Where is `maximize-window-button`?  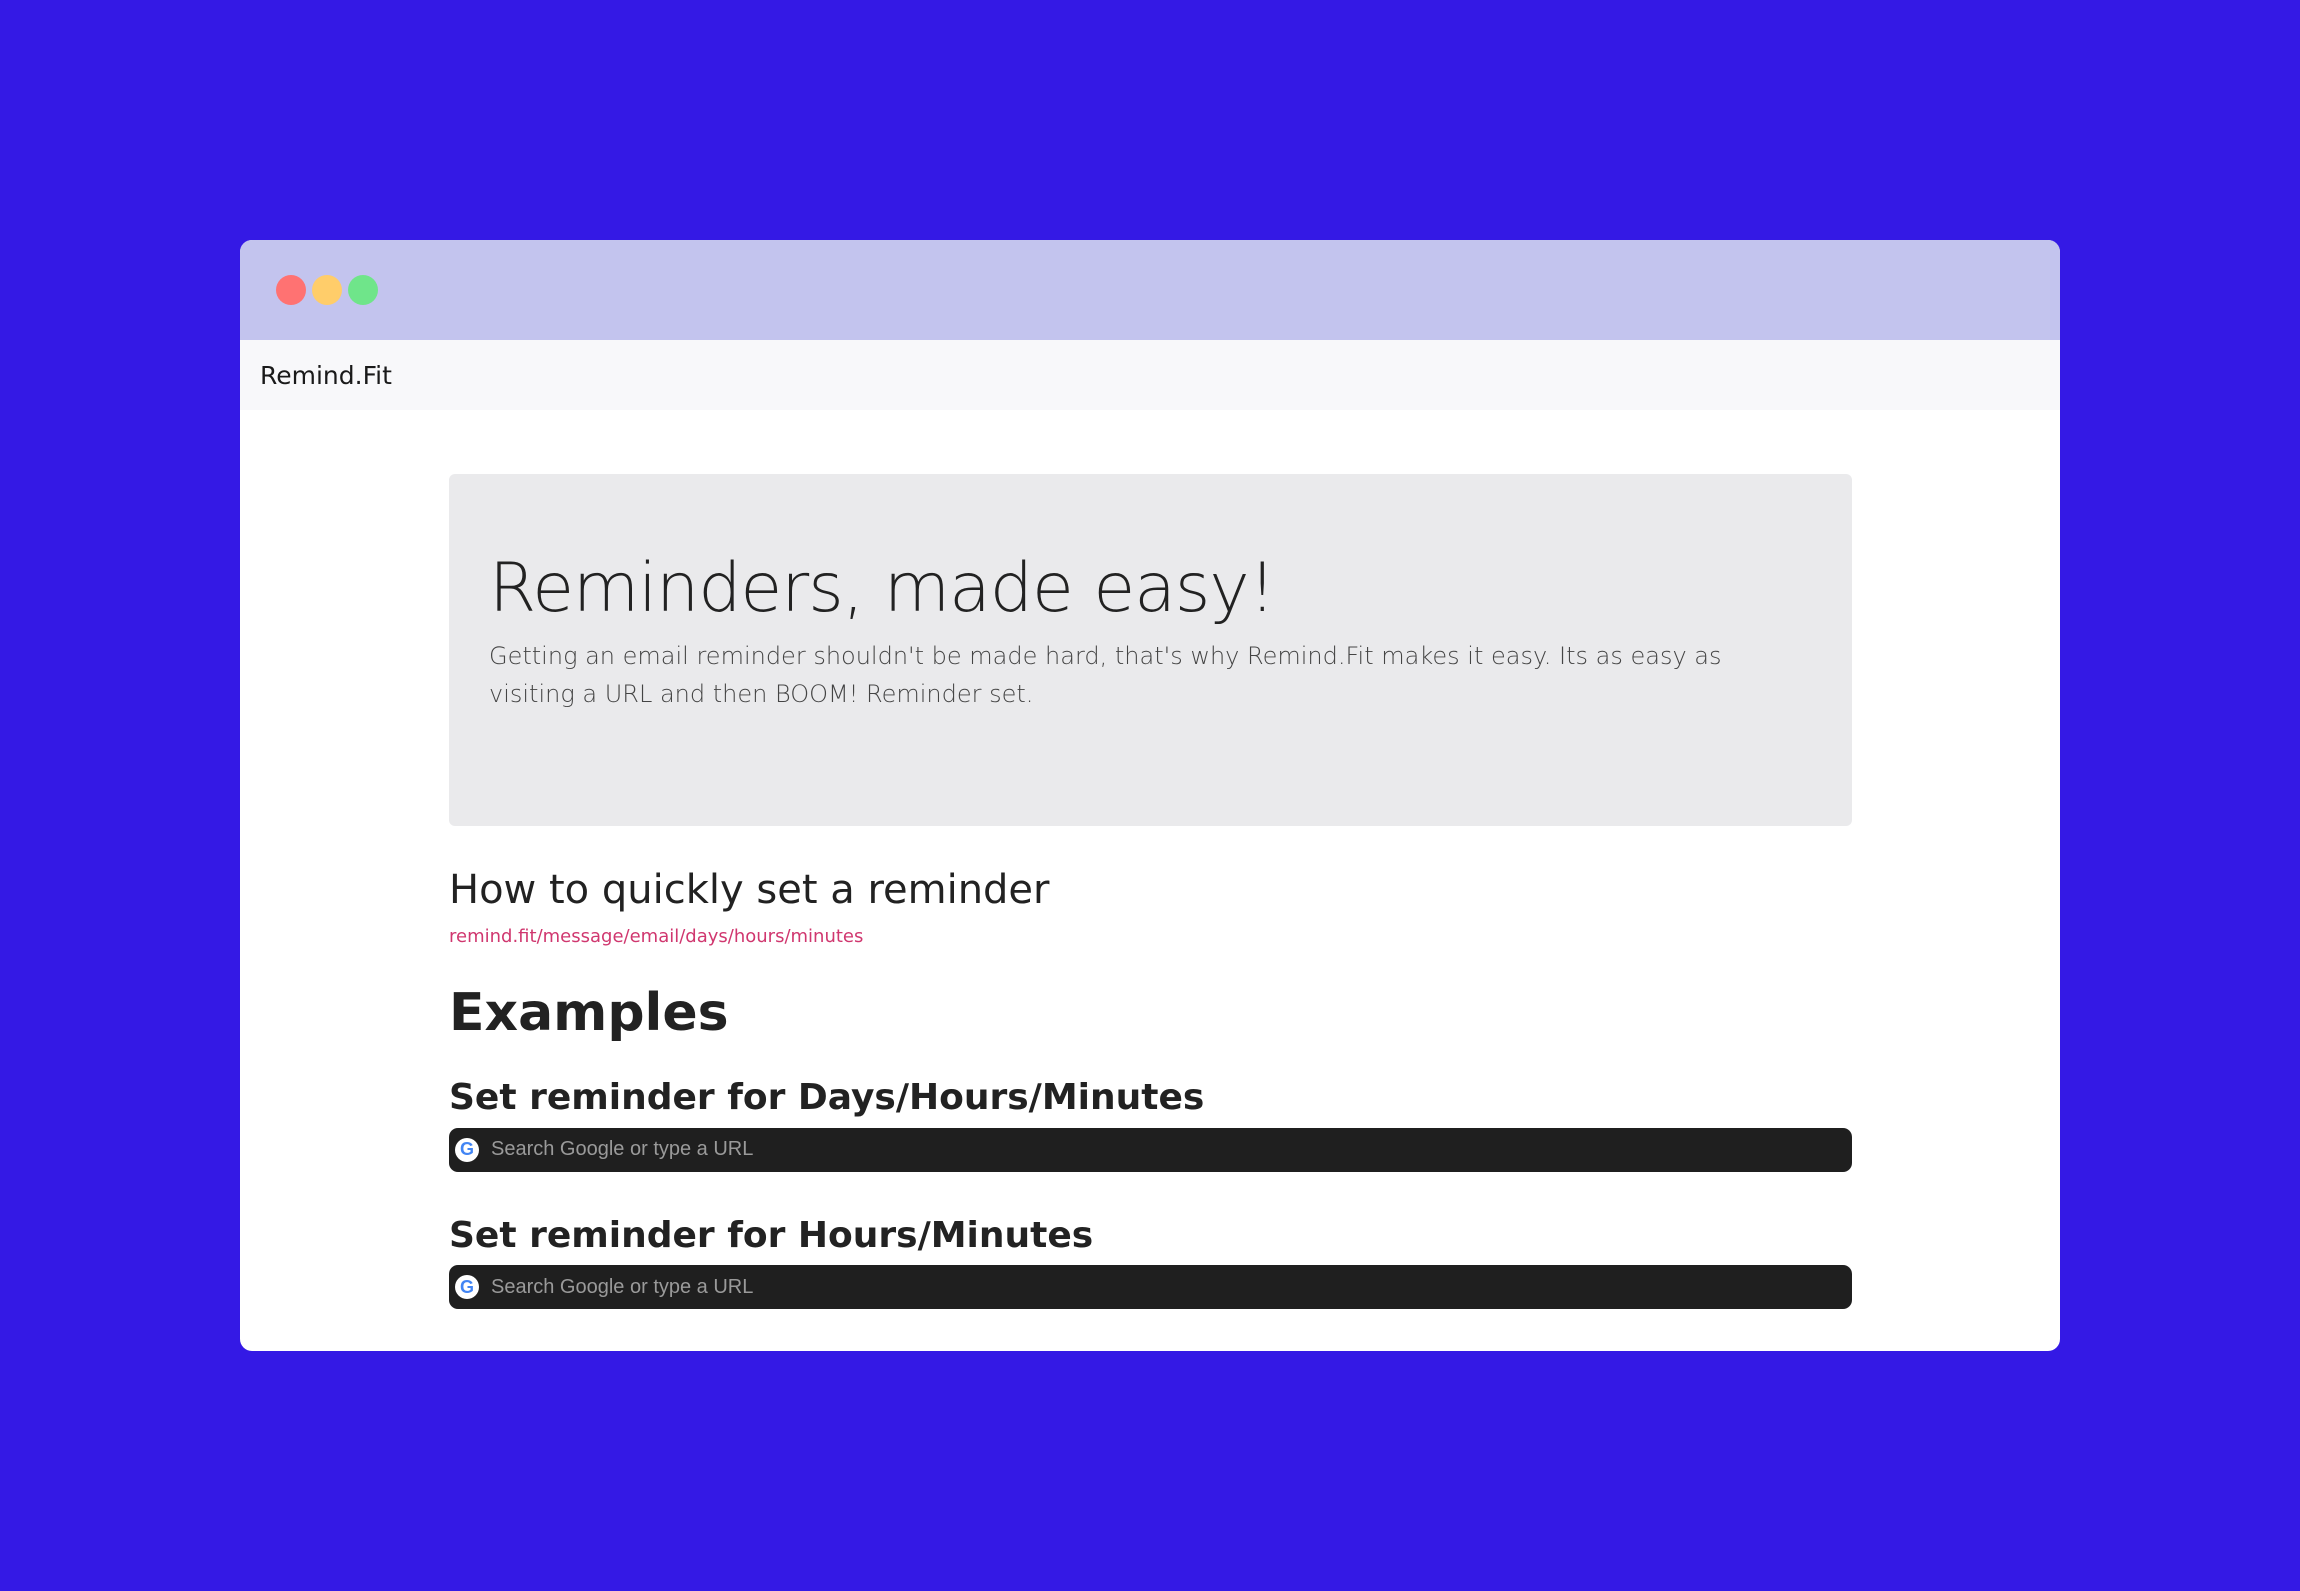 maximize-window-button is located at coordinates (363, 290).